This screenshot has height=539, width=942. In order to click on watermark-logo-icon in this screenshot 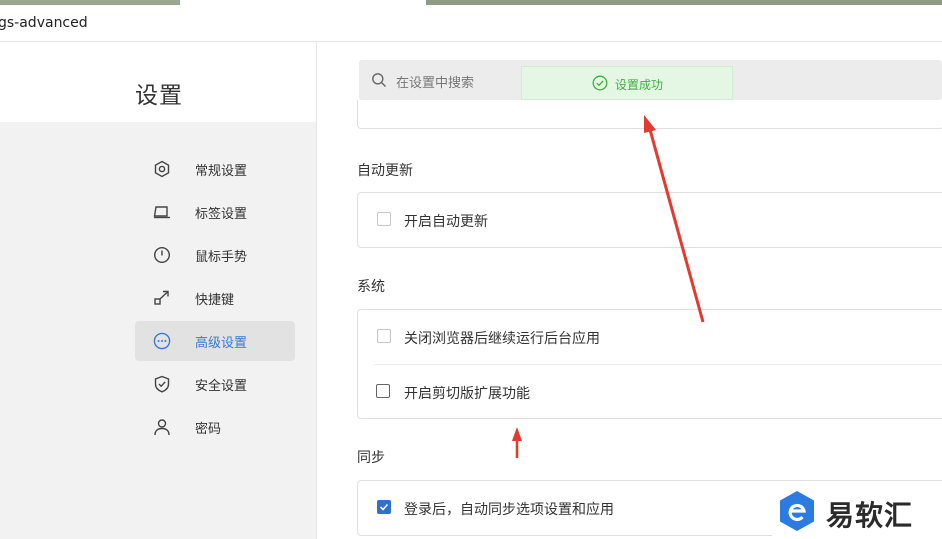, I will do `click(797, 511)`.